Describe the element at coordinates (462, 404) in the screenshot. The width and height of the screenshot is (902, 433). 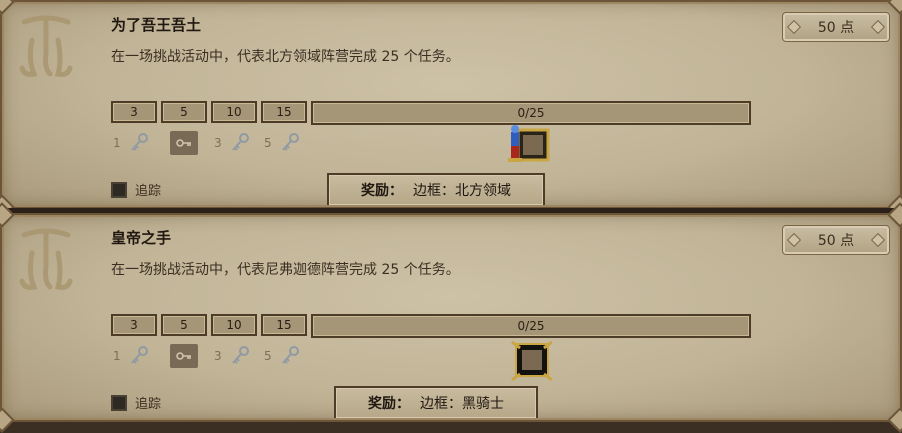
I see `reward-value: 边框：黑骑士` at that location.